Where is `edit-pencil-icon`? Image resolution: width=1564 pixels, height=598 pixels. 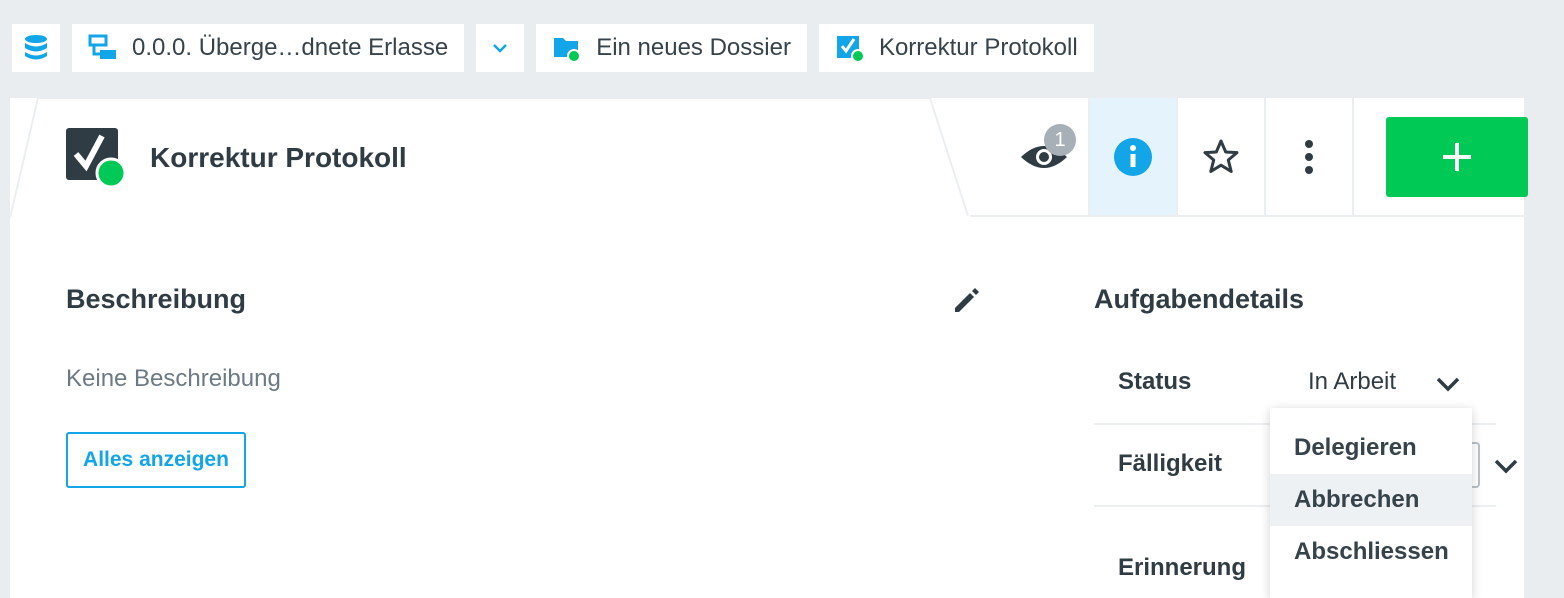
edit-pencil-icon is located at coordinates (966, 300).